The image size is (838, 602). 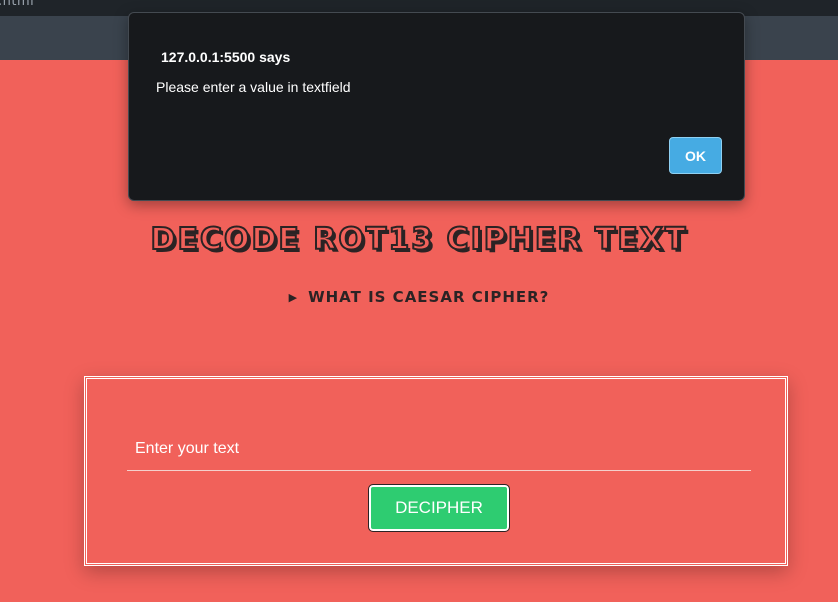 What do you see at coordinates (429, 297) in the screenshot?
I see `details-summary-label: What is caesar cipher?` at bounding box center [429, 297].